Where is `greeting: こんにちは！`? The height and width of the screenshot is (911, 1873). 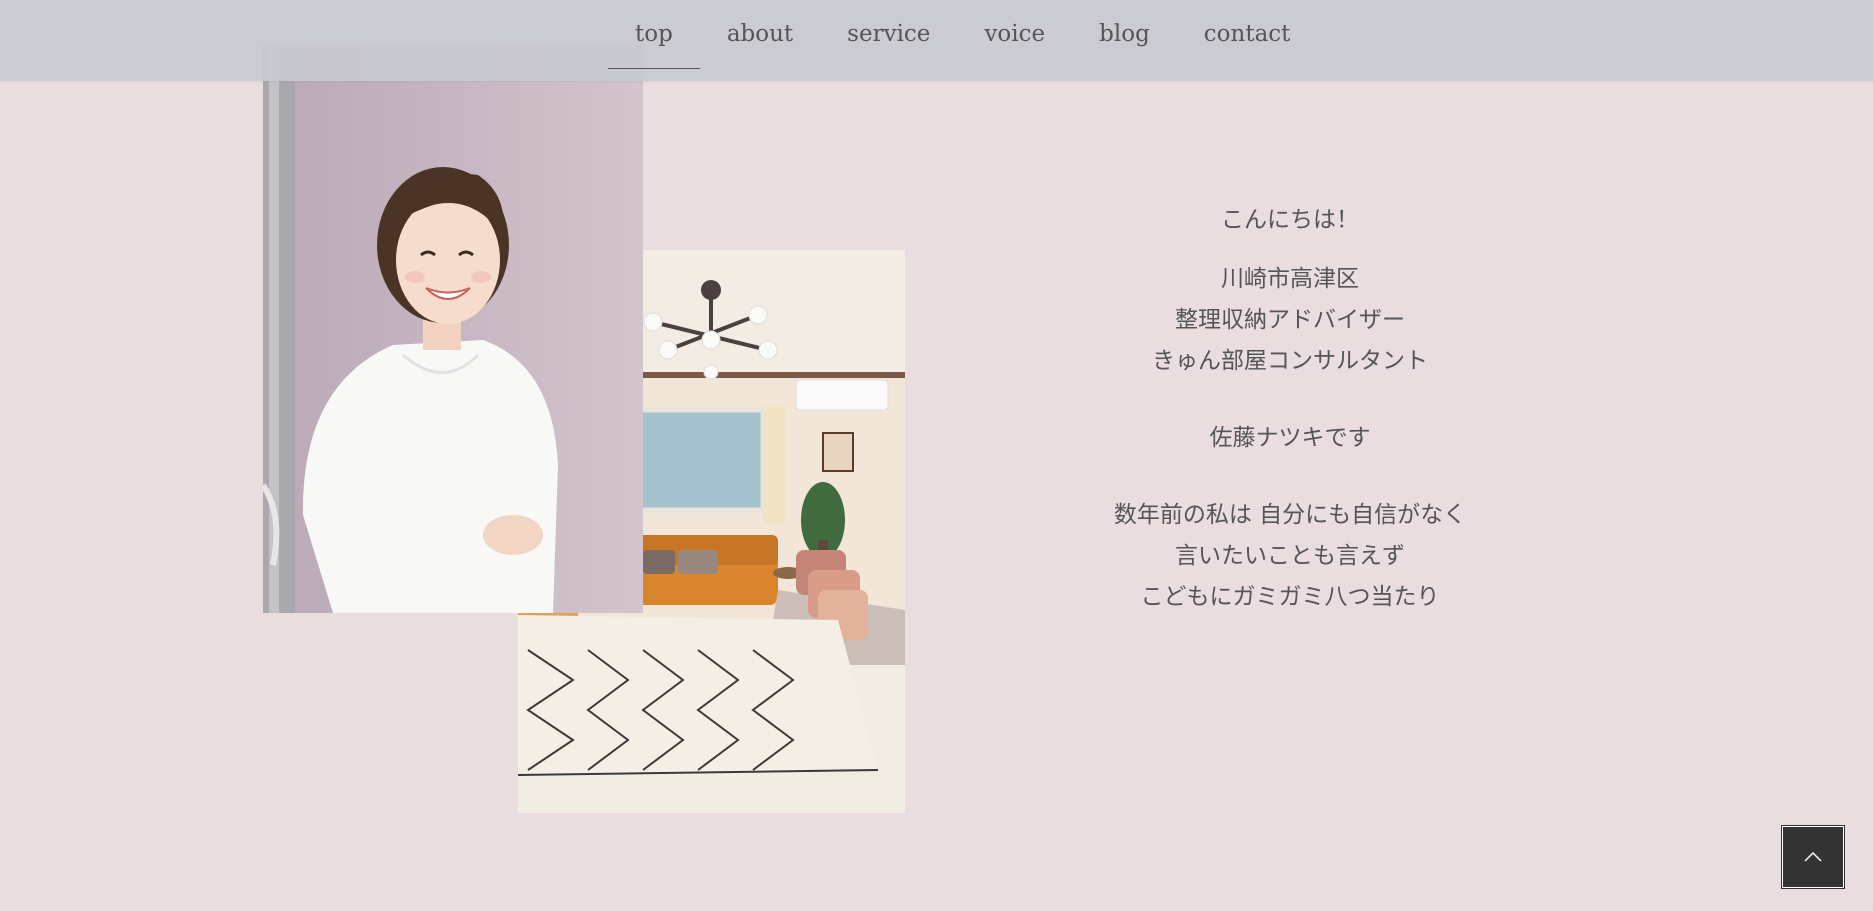 greeting: こんにちは！ is located at coordinates (1290, 220).